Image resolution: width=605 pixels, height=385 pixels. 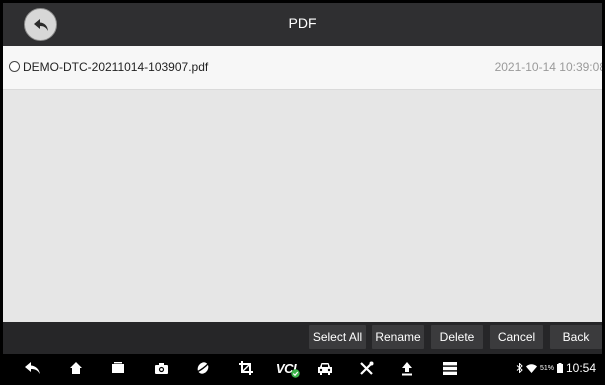 I want to click on browser-icon, so click(x=203, y=368).